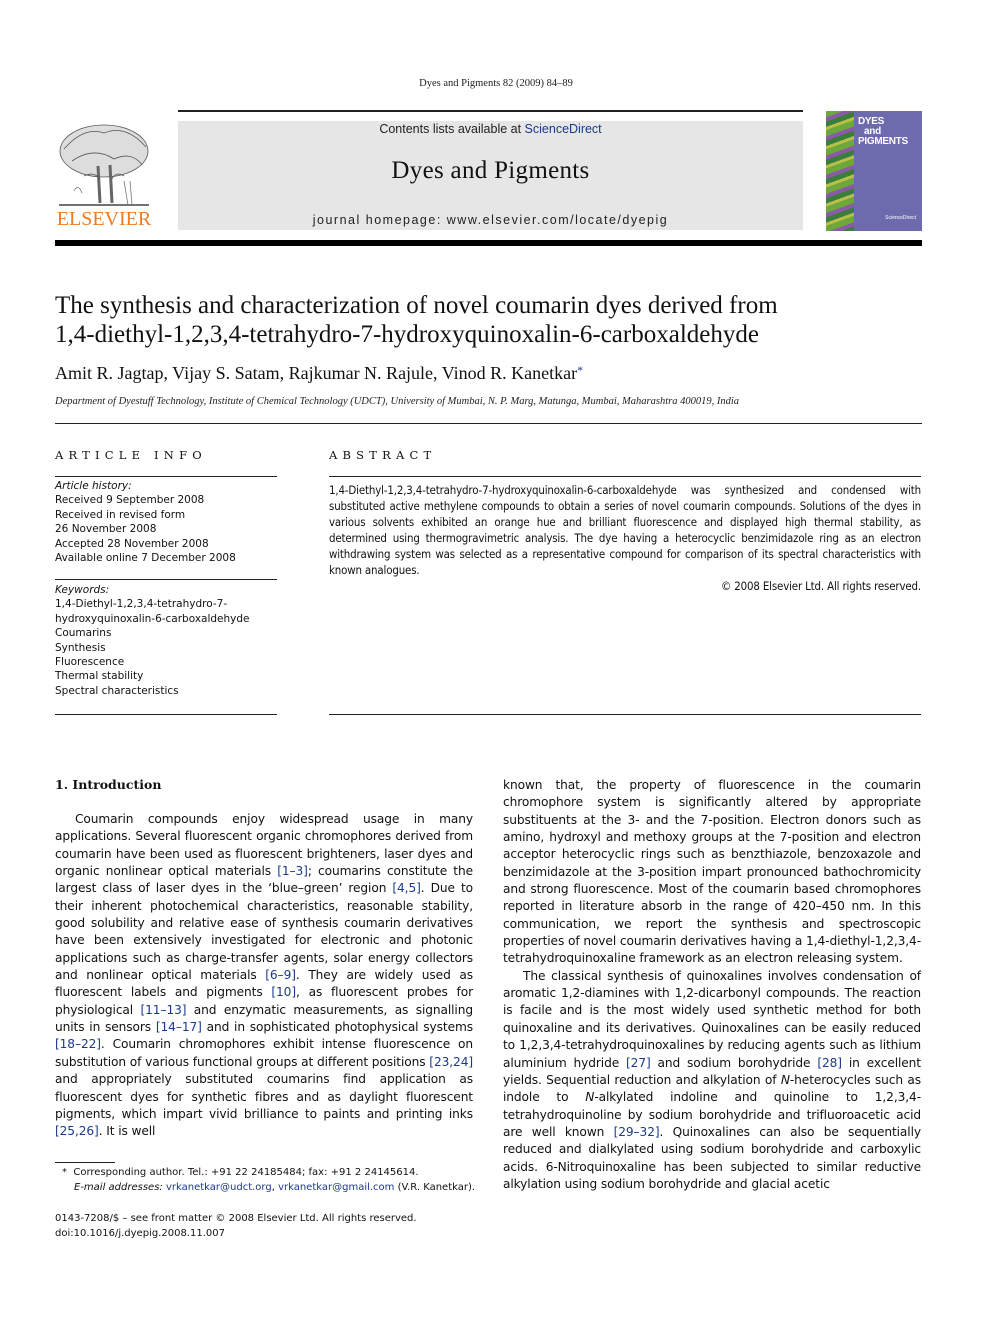 This screenshot has height=1323, width=992. What do you see at coordinates (64, 1172) in the screenshot?
I see `footnote-mark: *` at bounding box center [64, 1172].